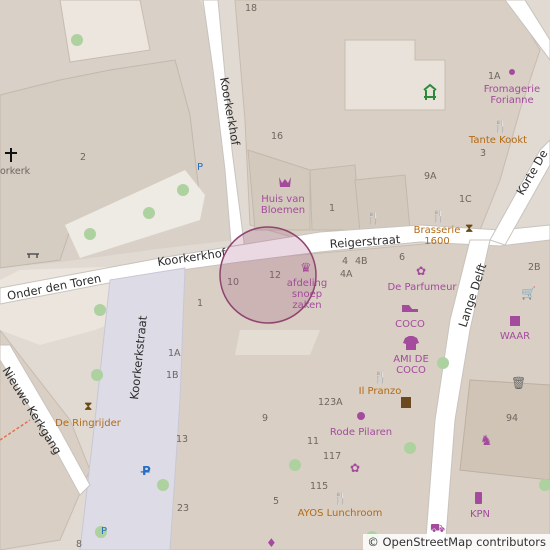  I want to click on house-number: 1B, so click(172, 375).